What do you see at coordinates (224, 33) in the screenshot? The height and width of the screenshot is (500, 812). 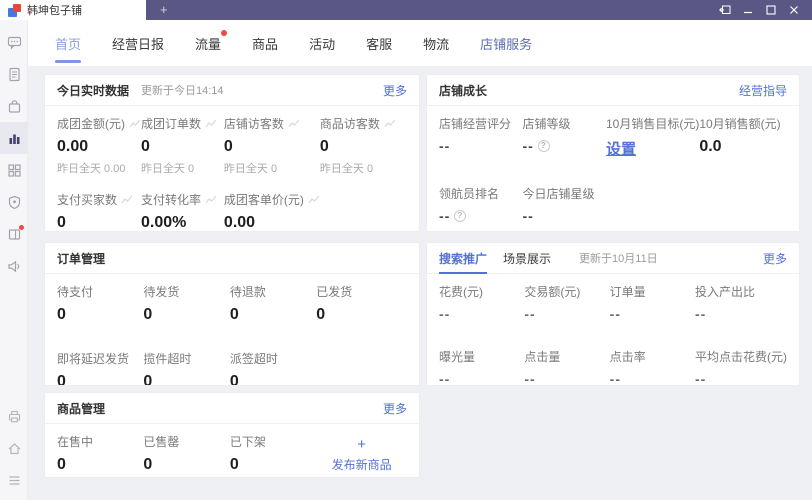 I see `traffic-badge-dot` at bounding box center [224, 33].